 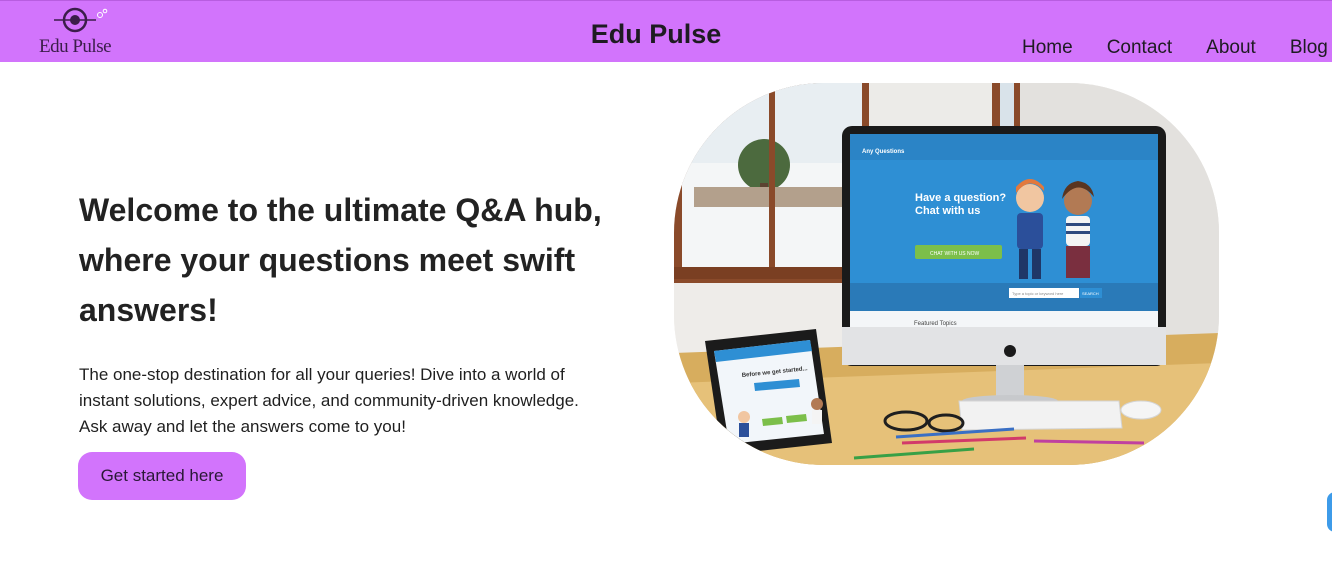 I want to click on nav-link-home: Home, so click(x=1047, y=48).